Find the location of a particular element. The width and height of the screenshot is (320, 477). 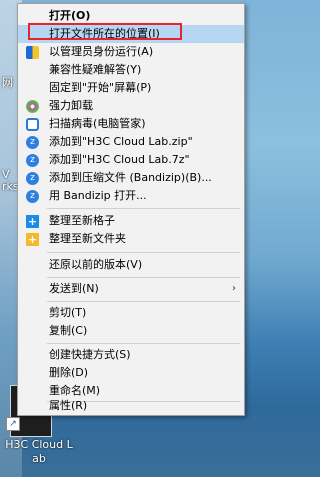

desktop-edge-text: 网 is located at coordinates (7, 82).